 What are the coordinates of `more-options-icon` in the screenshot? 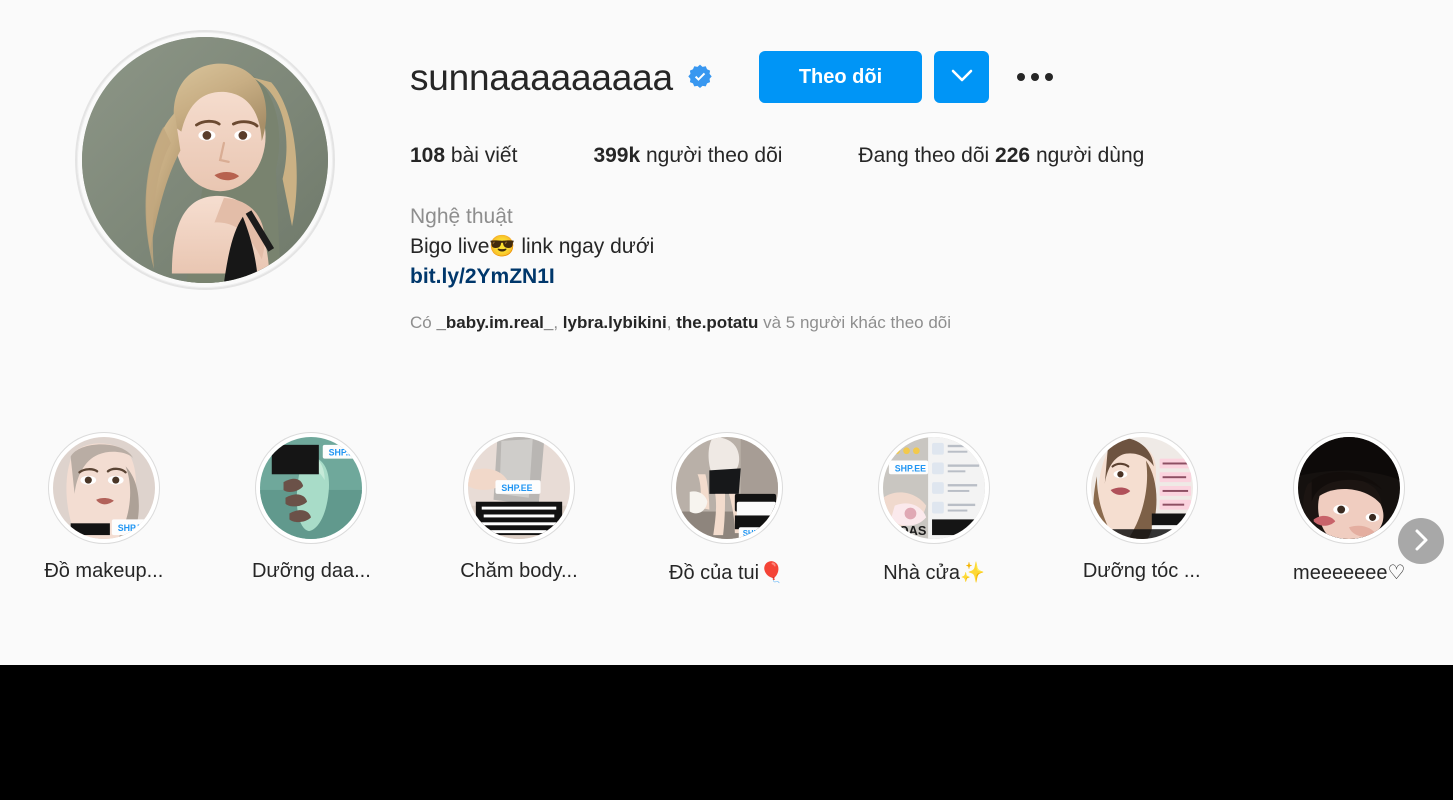 It's located at (1021, 77).